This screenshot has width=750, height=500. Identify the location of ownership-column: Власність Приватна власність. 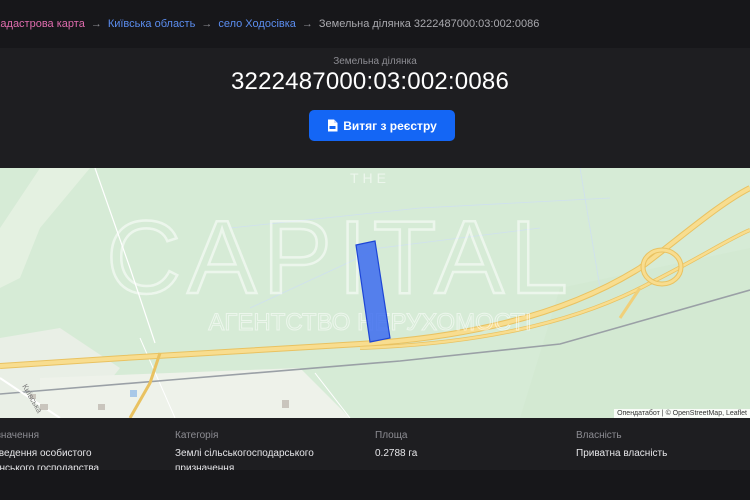
(621, 445).